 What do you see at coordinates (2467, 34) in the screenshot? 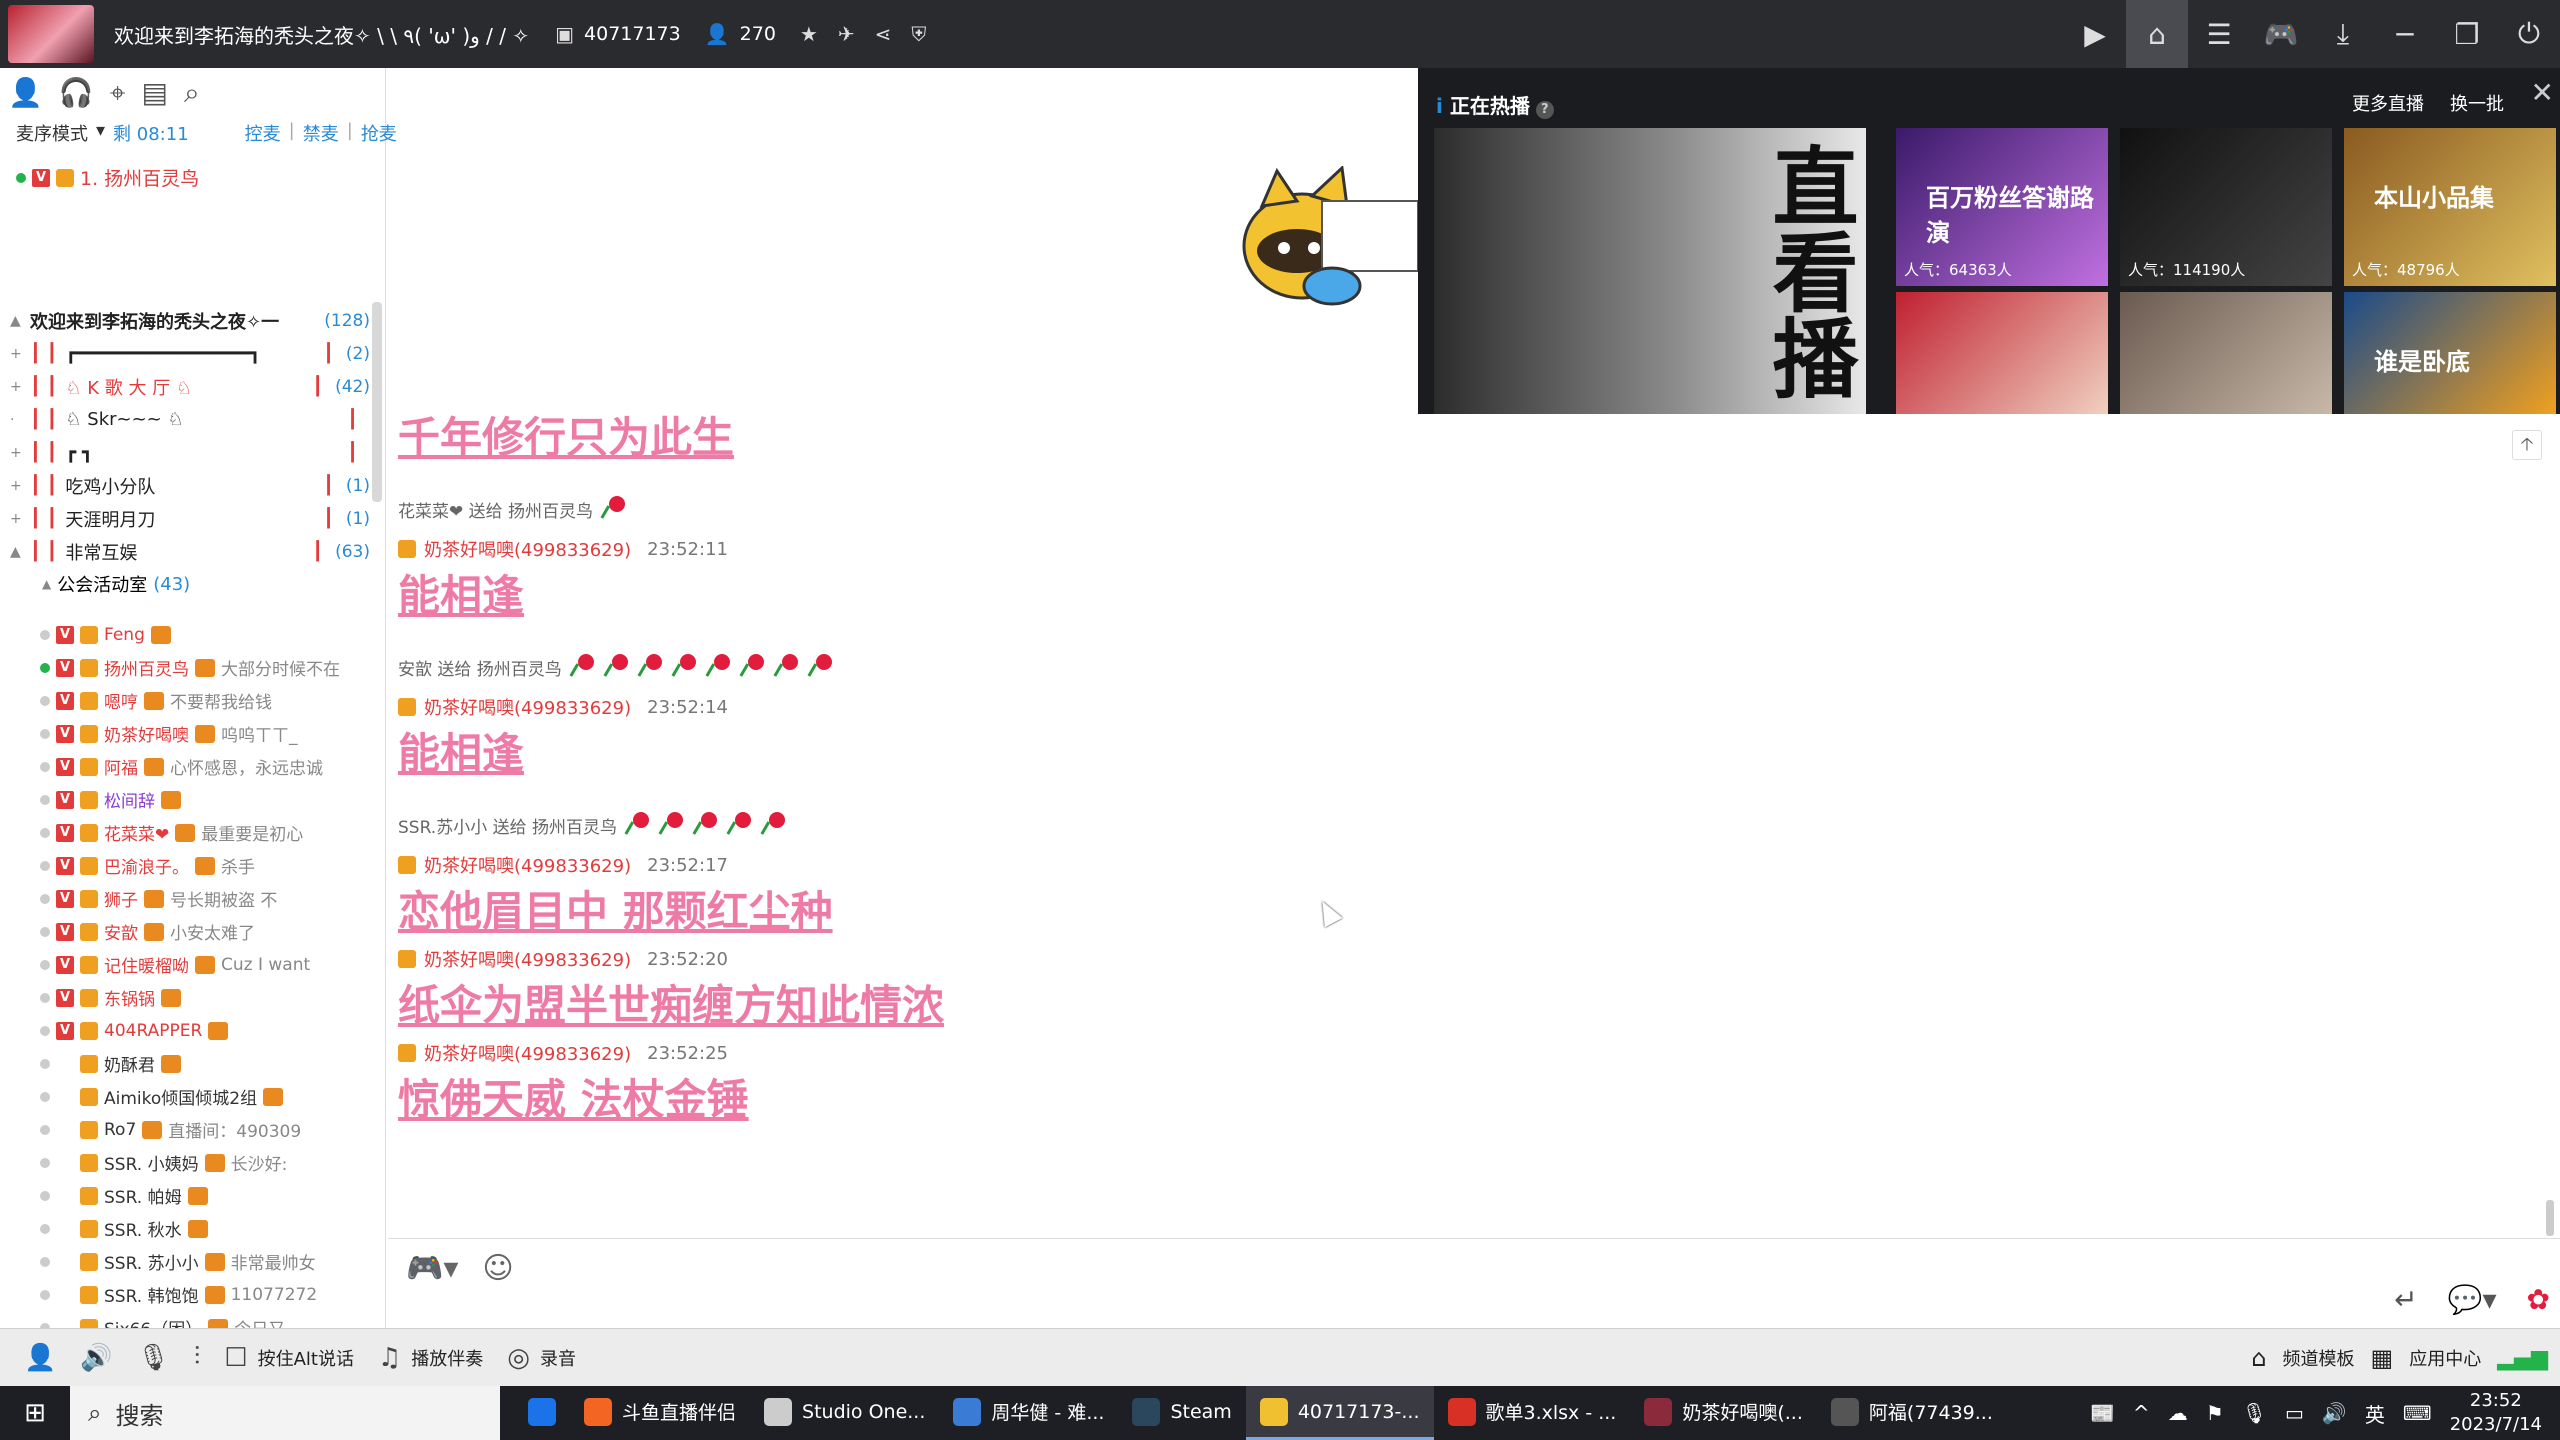
I see `restore-icon: ❐` at bounding box center [2467, 34].